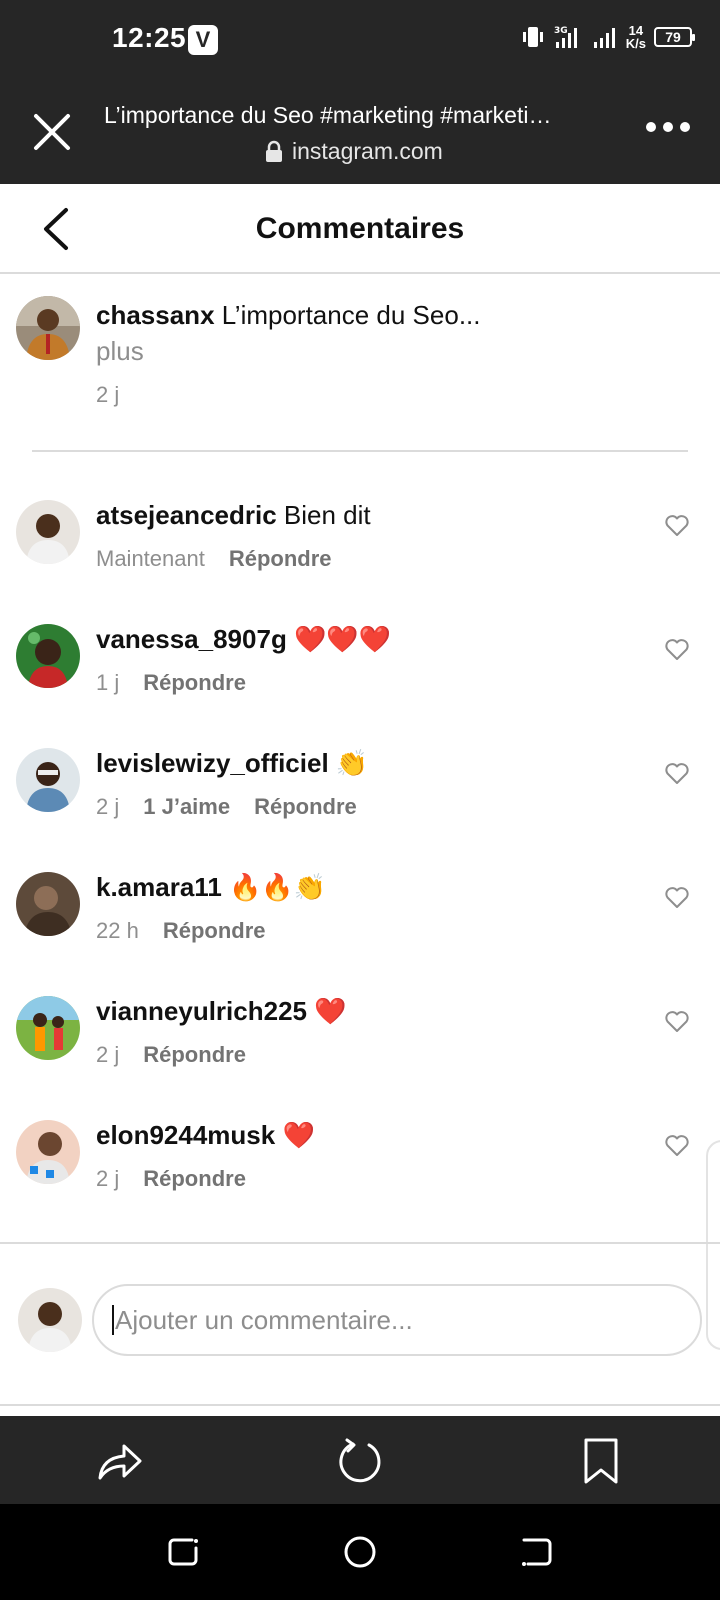 This screenshot has width=720, height=1600. I want to click on comment-text: vanessa_8907g ❤️❤️❤️, so click(243, 639).